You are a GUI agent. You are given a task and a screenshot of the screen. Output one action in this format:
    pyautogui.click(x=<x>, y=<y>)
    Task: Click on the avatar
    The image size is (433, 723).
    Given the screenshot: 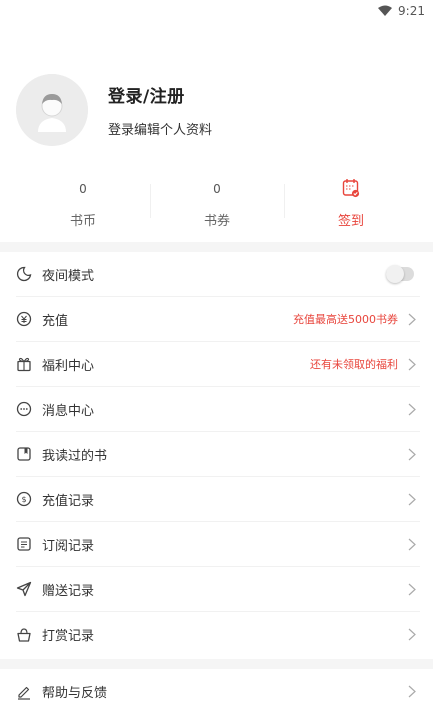 What is the action you would take?
    pyautogui.click(x=52, y=110)
    